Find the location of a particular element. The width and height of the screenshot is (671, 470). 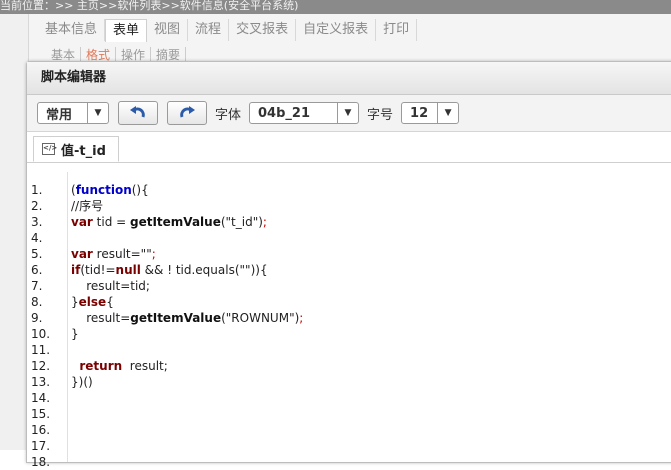

line-number: 10. is located at coordinates (41, 334).